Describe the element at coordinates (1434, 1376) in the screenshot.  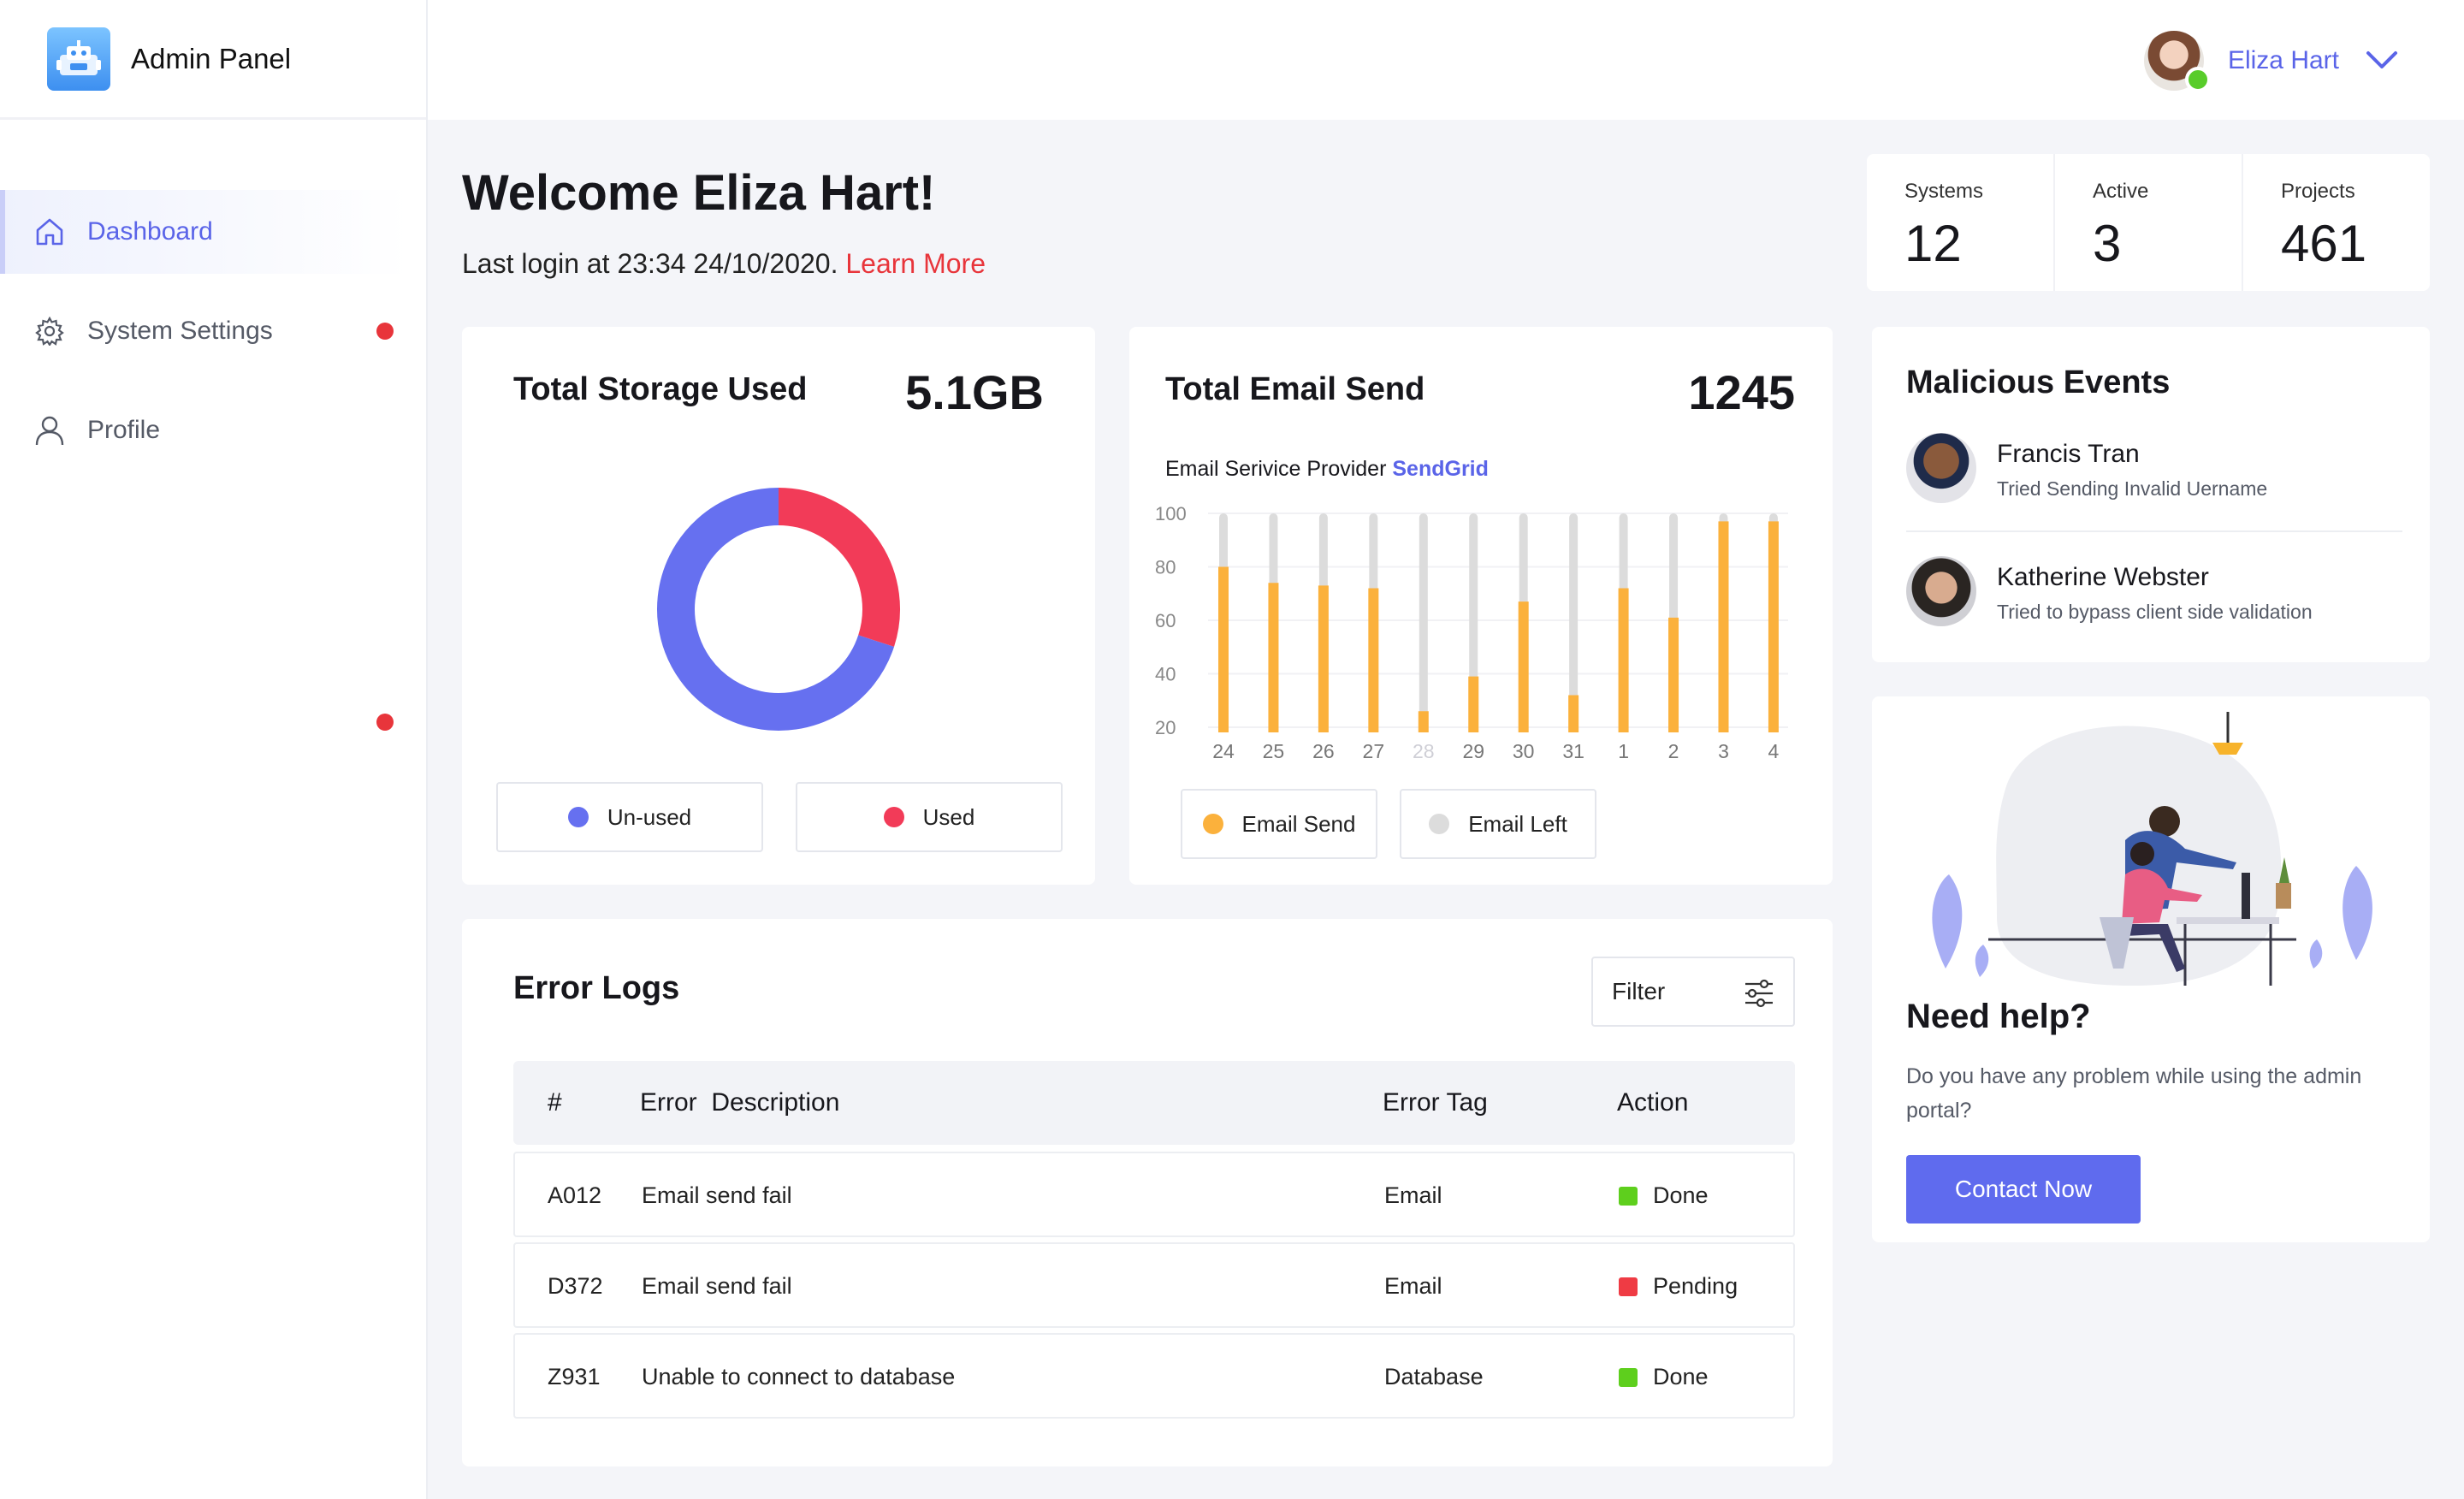
I see `error-tag: Database` at that location.